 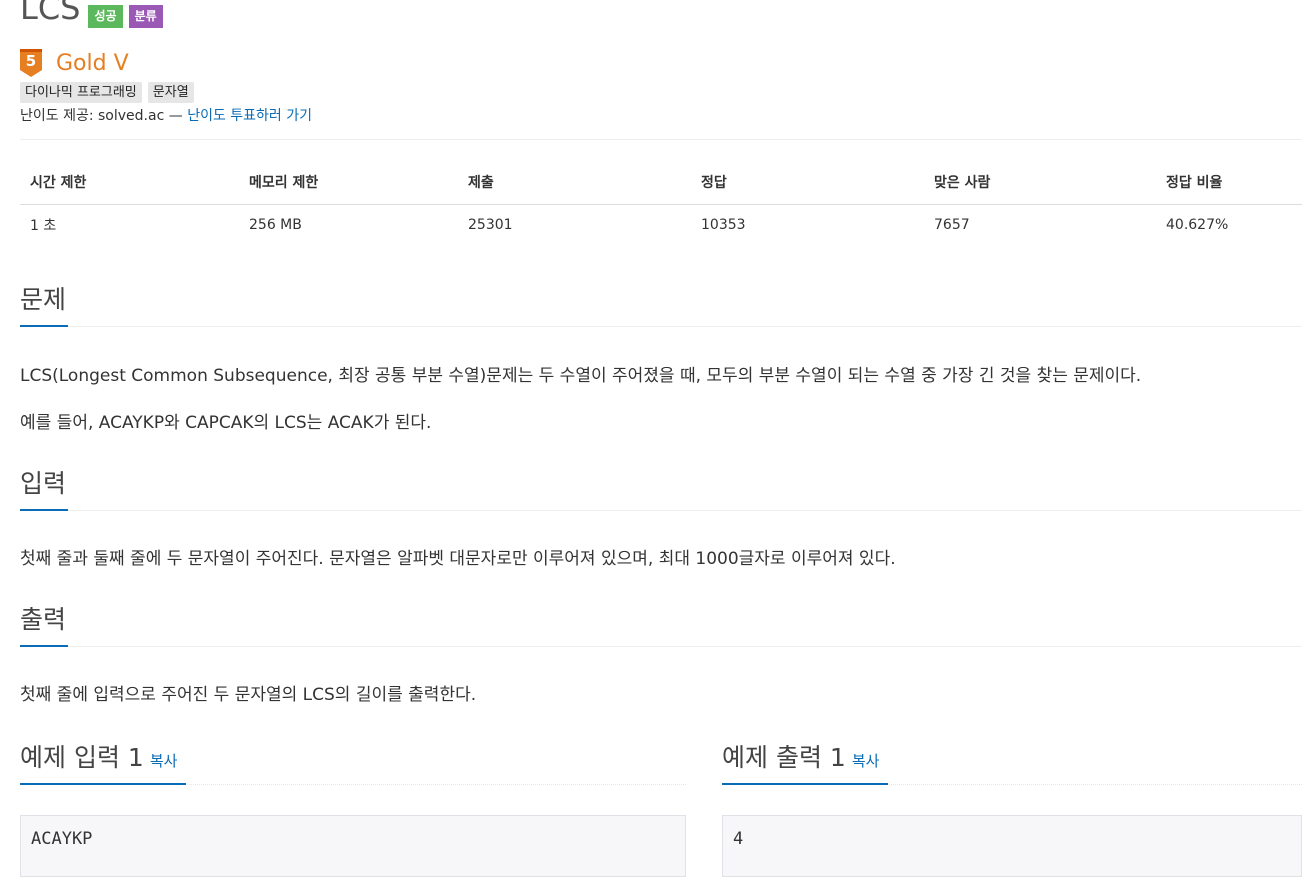 I want to click on tier-row: 5 Gold V, so click(x=74, y=63).